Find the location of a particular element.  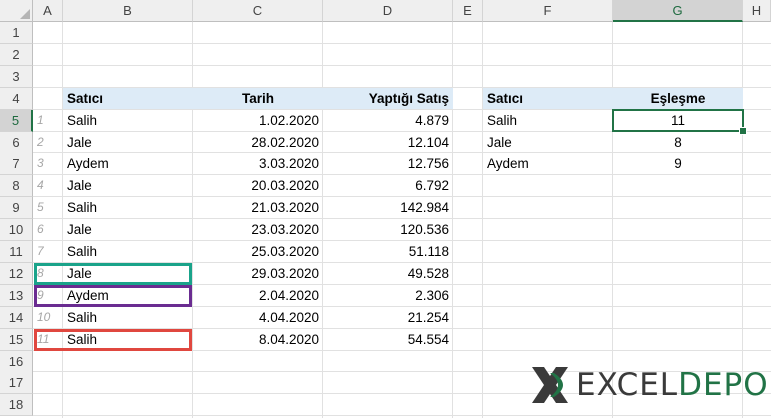

cell-sales: 49.528 is located at coordinates (388, 273).